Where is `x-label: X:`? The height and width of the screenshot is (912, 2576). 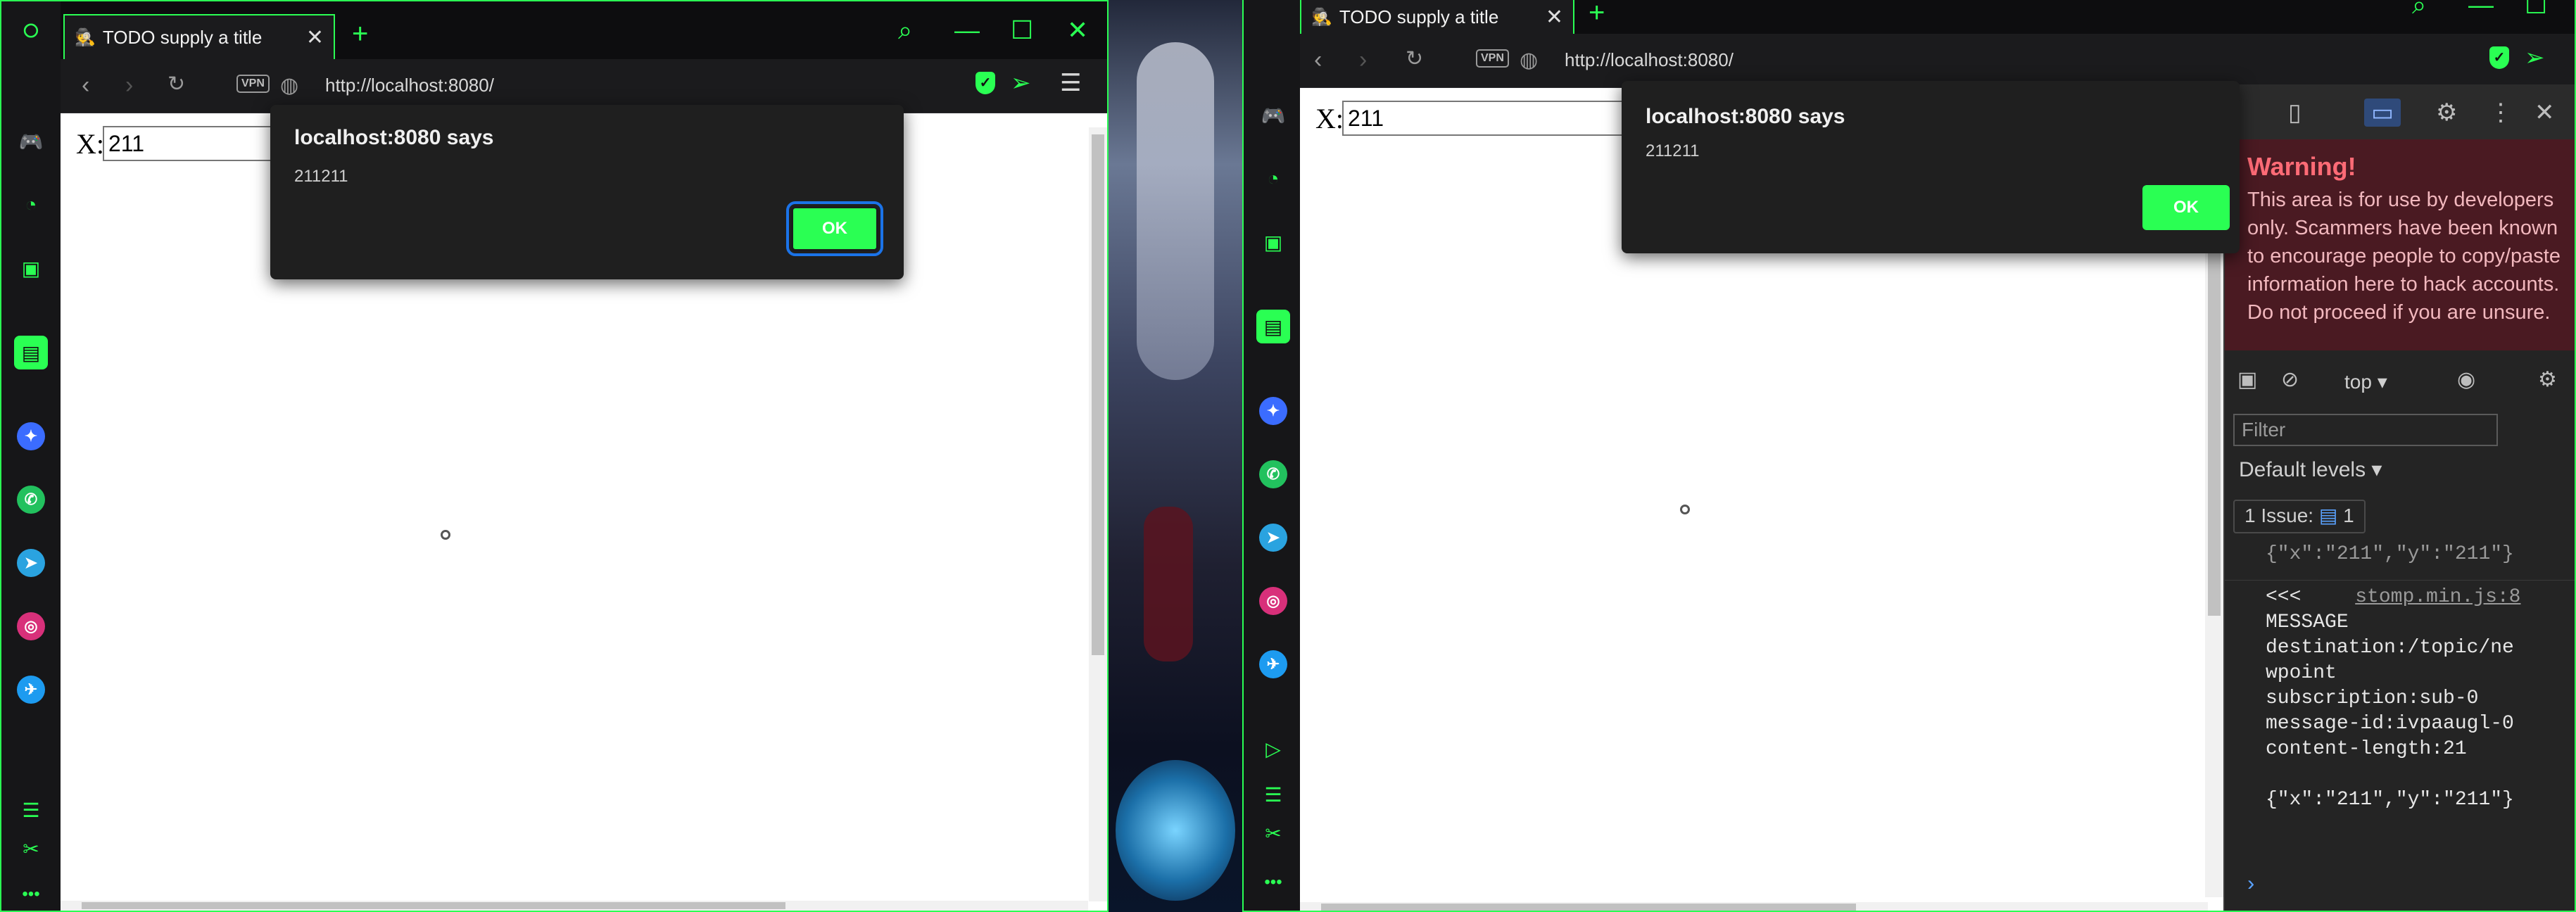
x-label: X: is located at coordinates (1329, 118).